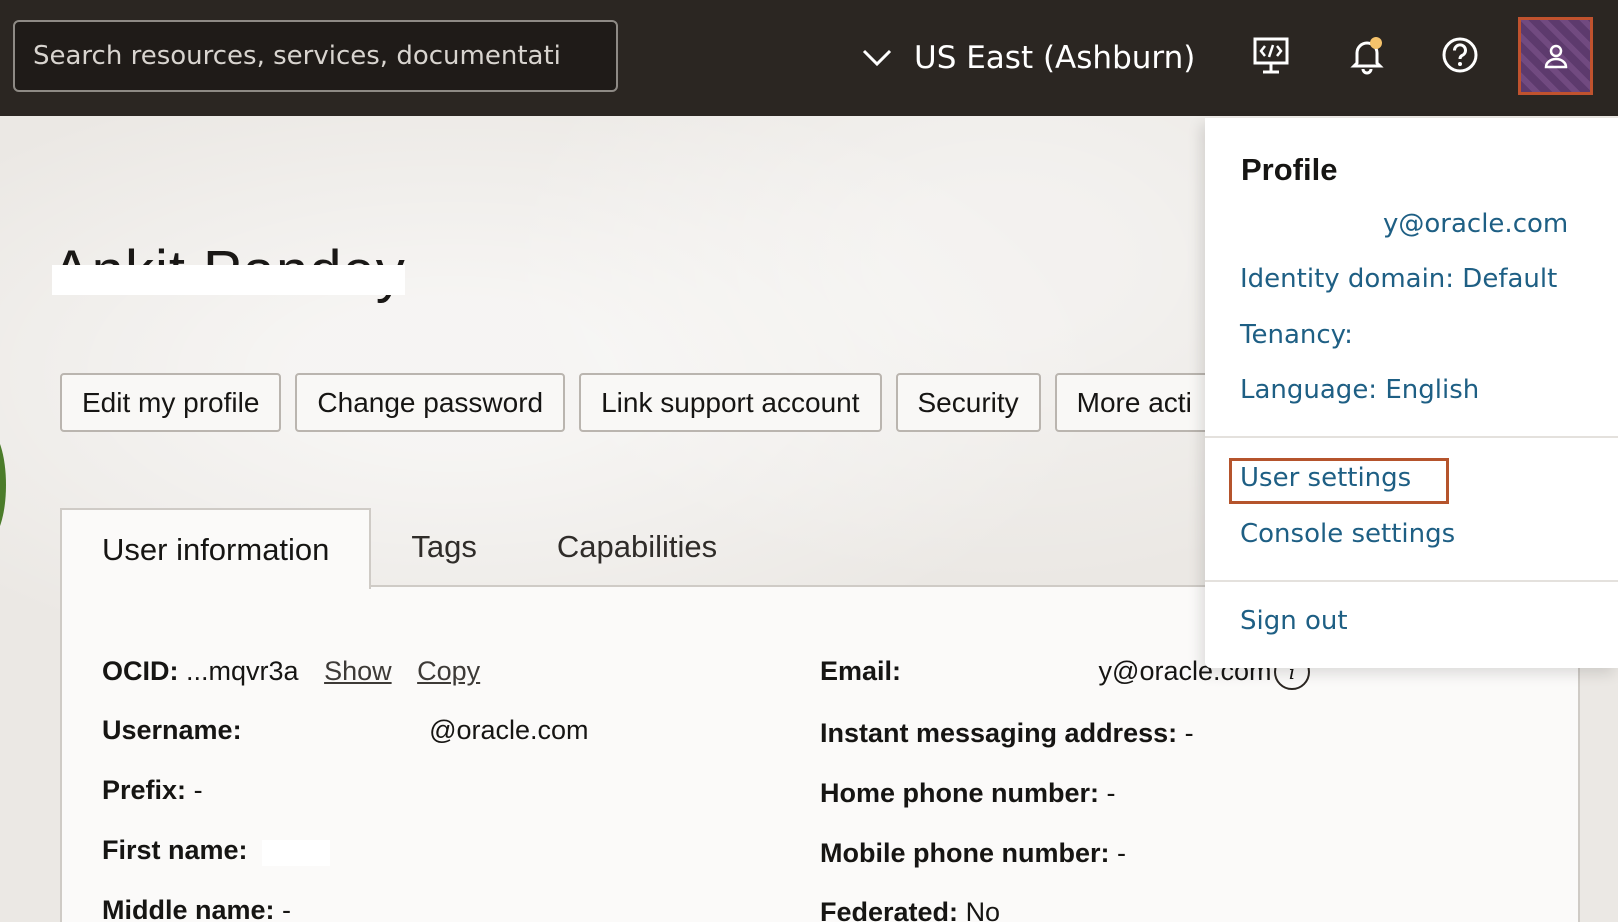  What do you see at coordinates (1347, 534) in the screenshot?
I see `menu-console-settings: Console settings` at bounding box center [1347, 534].